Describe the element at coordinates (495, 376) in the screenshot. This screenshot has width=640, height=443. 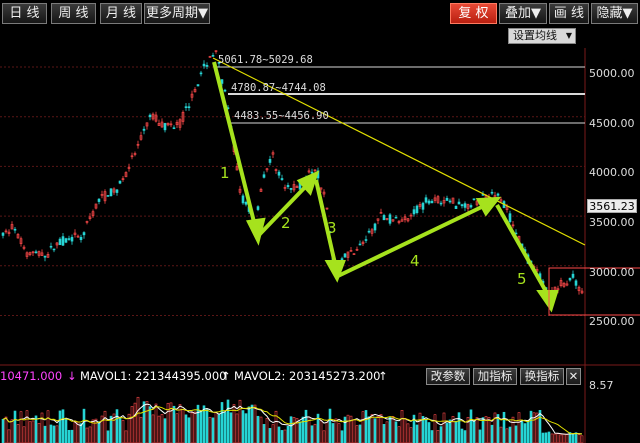
I see `add-indicator-button: 加指标` at that location.